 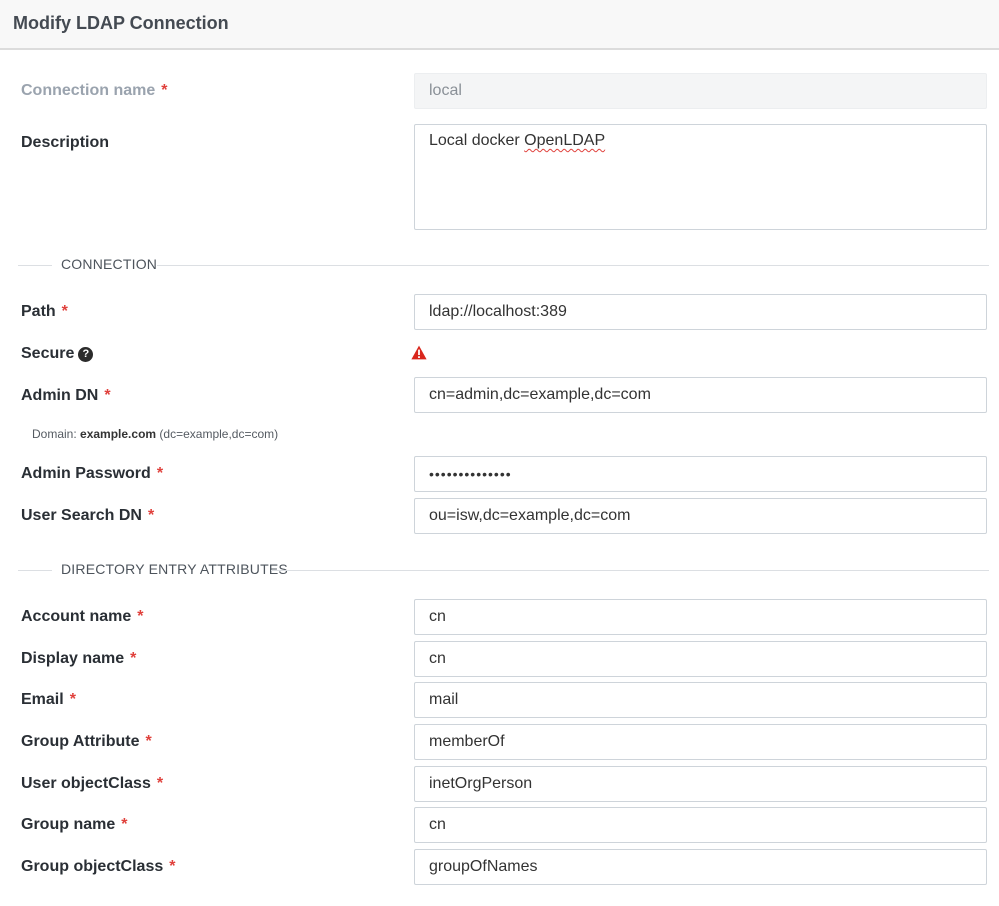 What do you see at coordinates (700, 867) in the screenshot?
I see `group-objectclass-input: groupOfNames` at bounding box center [700, 867].